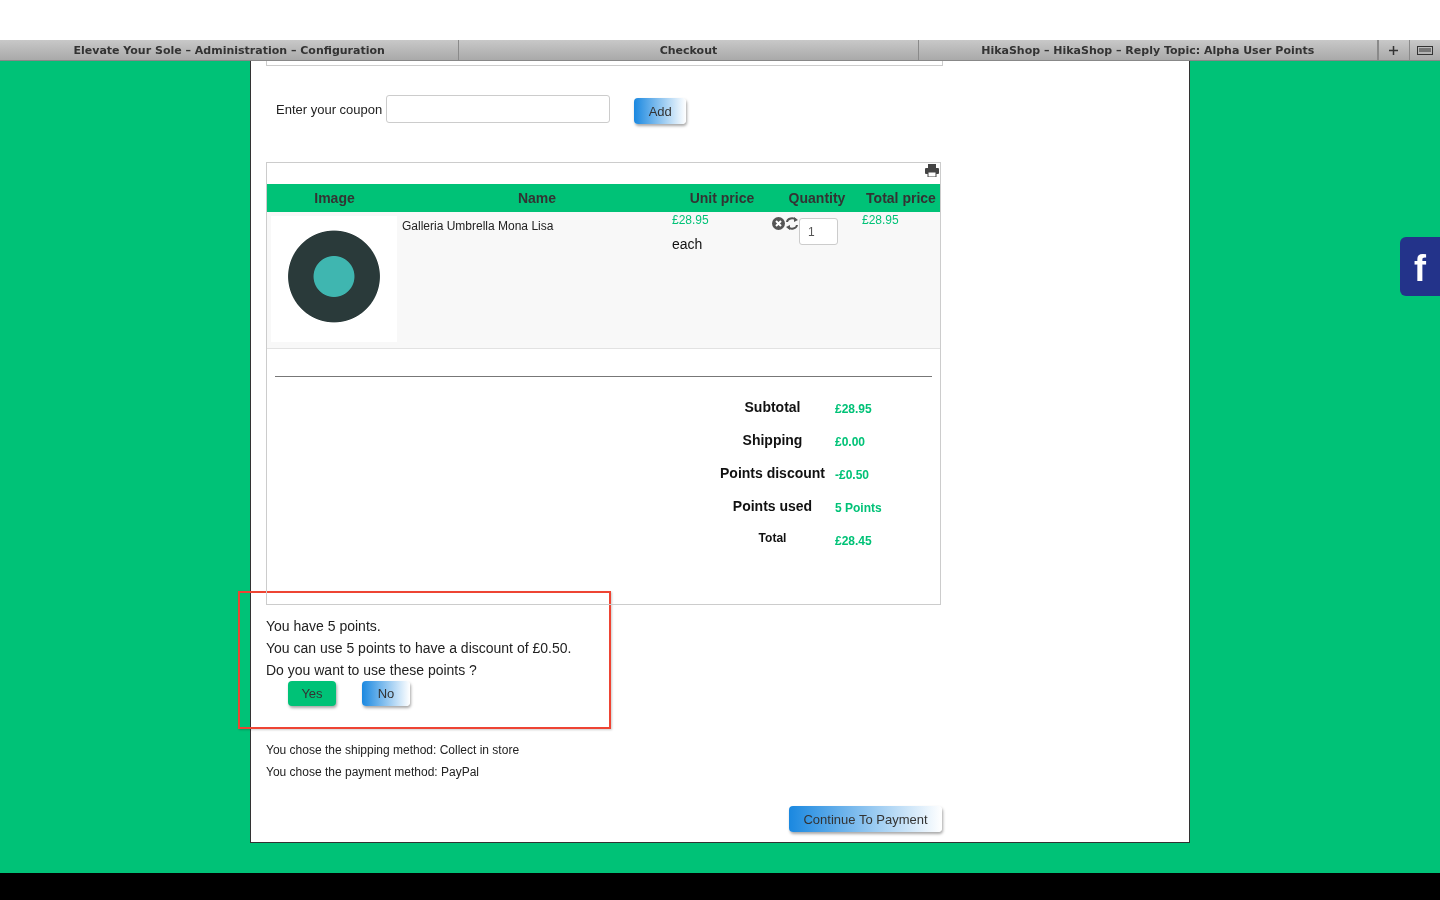 The image size is (1440, 900). I want to click on method-text: You chose the shipping method: Collect in store, so click(393, 750).